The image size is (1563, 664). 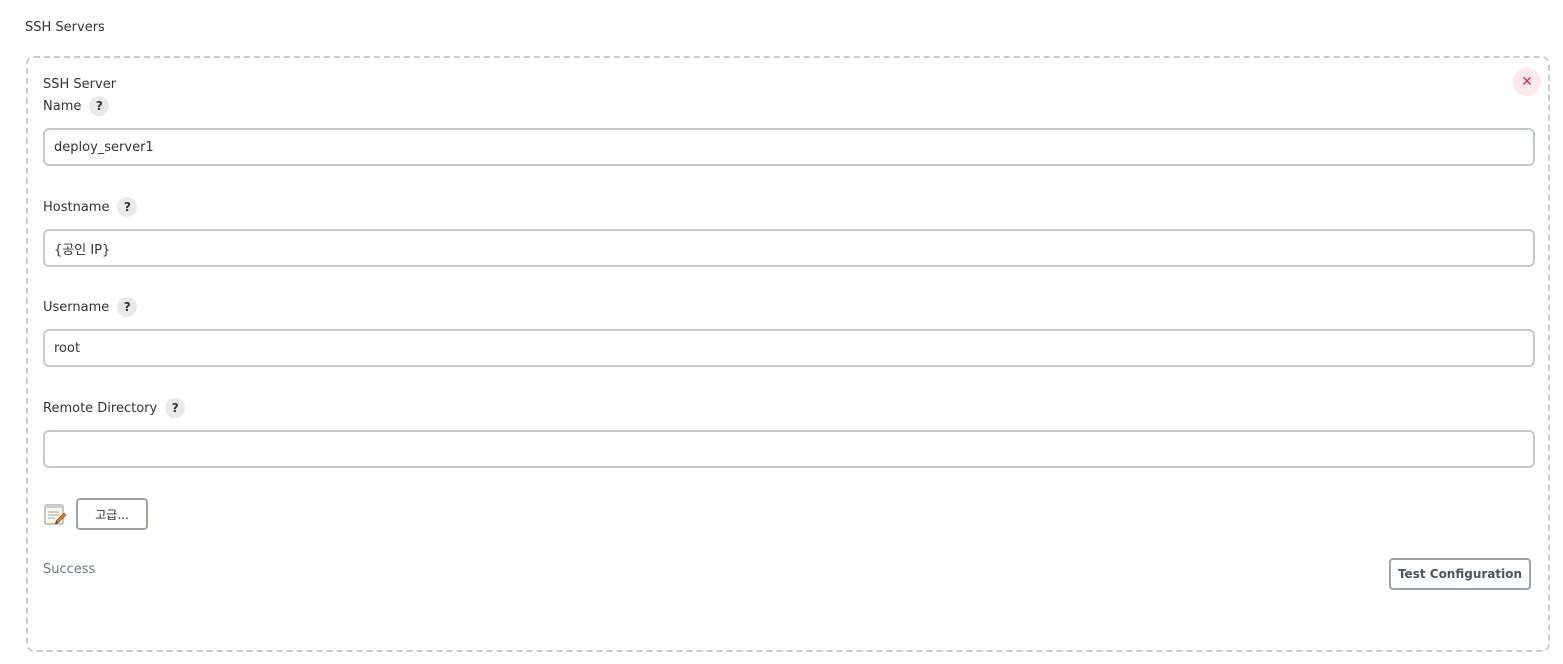 I want to click on hostname-label: Hostname, so click(x=76, y=207).